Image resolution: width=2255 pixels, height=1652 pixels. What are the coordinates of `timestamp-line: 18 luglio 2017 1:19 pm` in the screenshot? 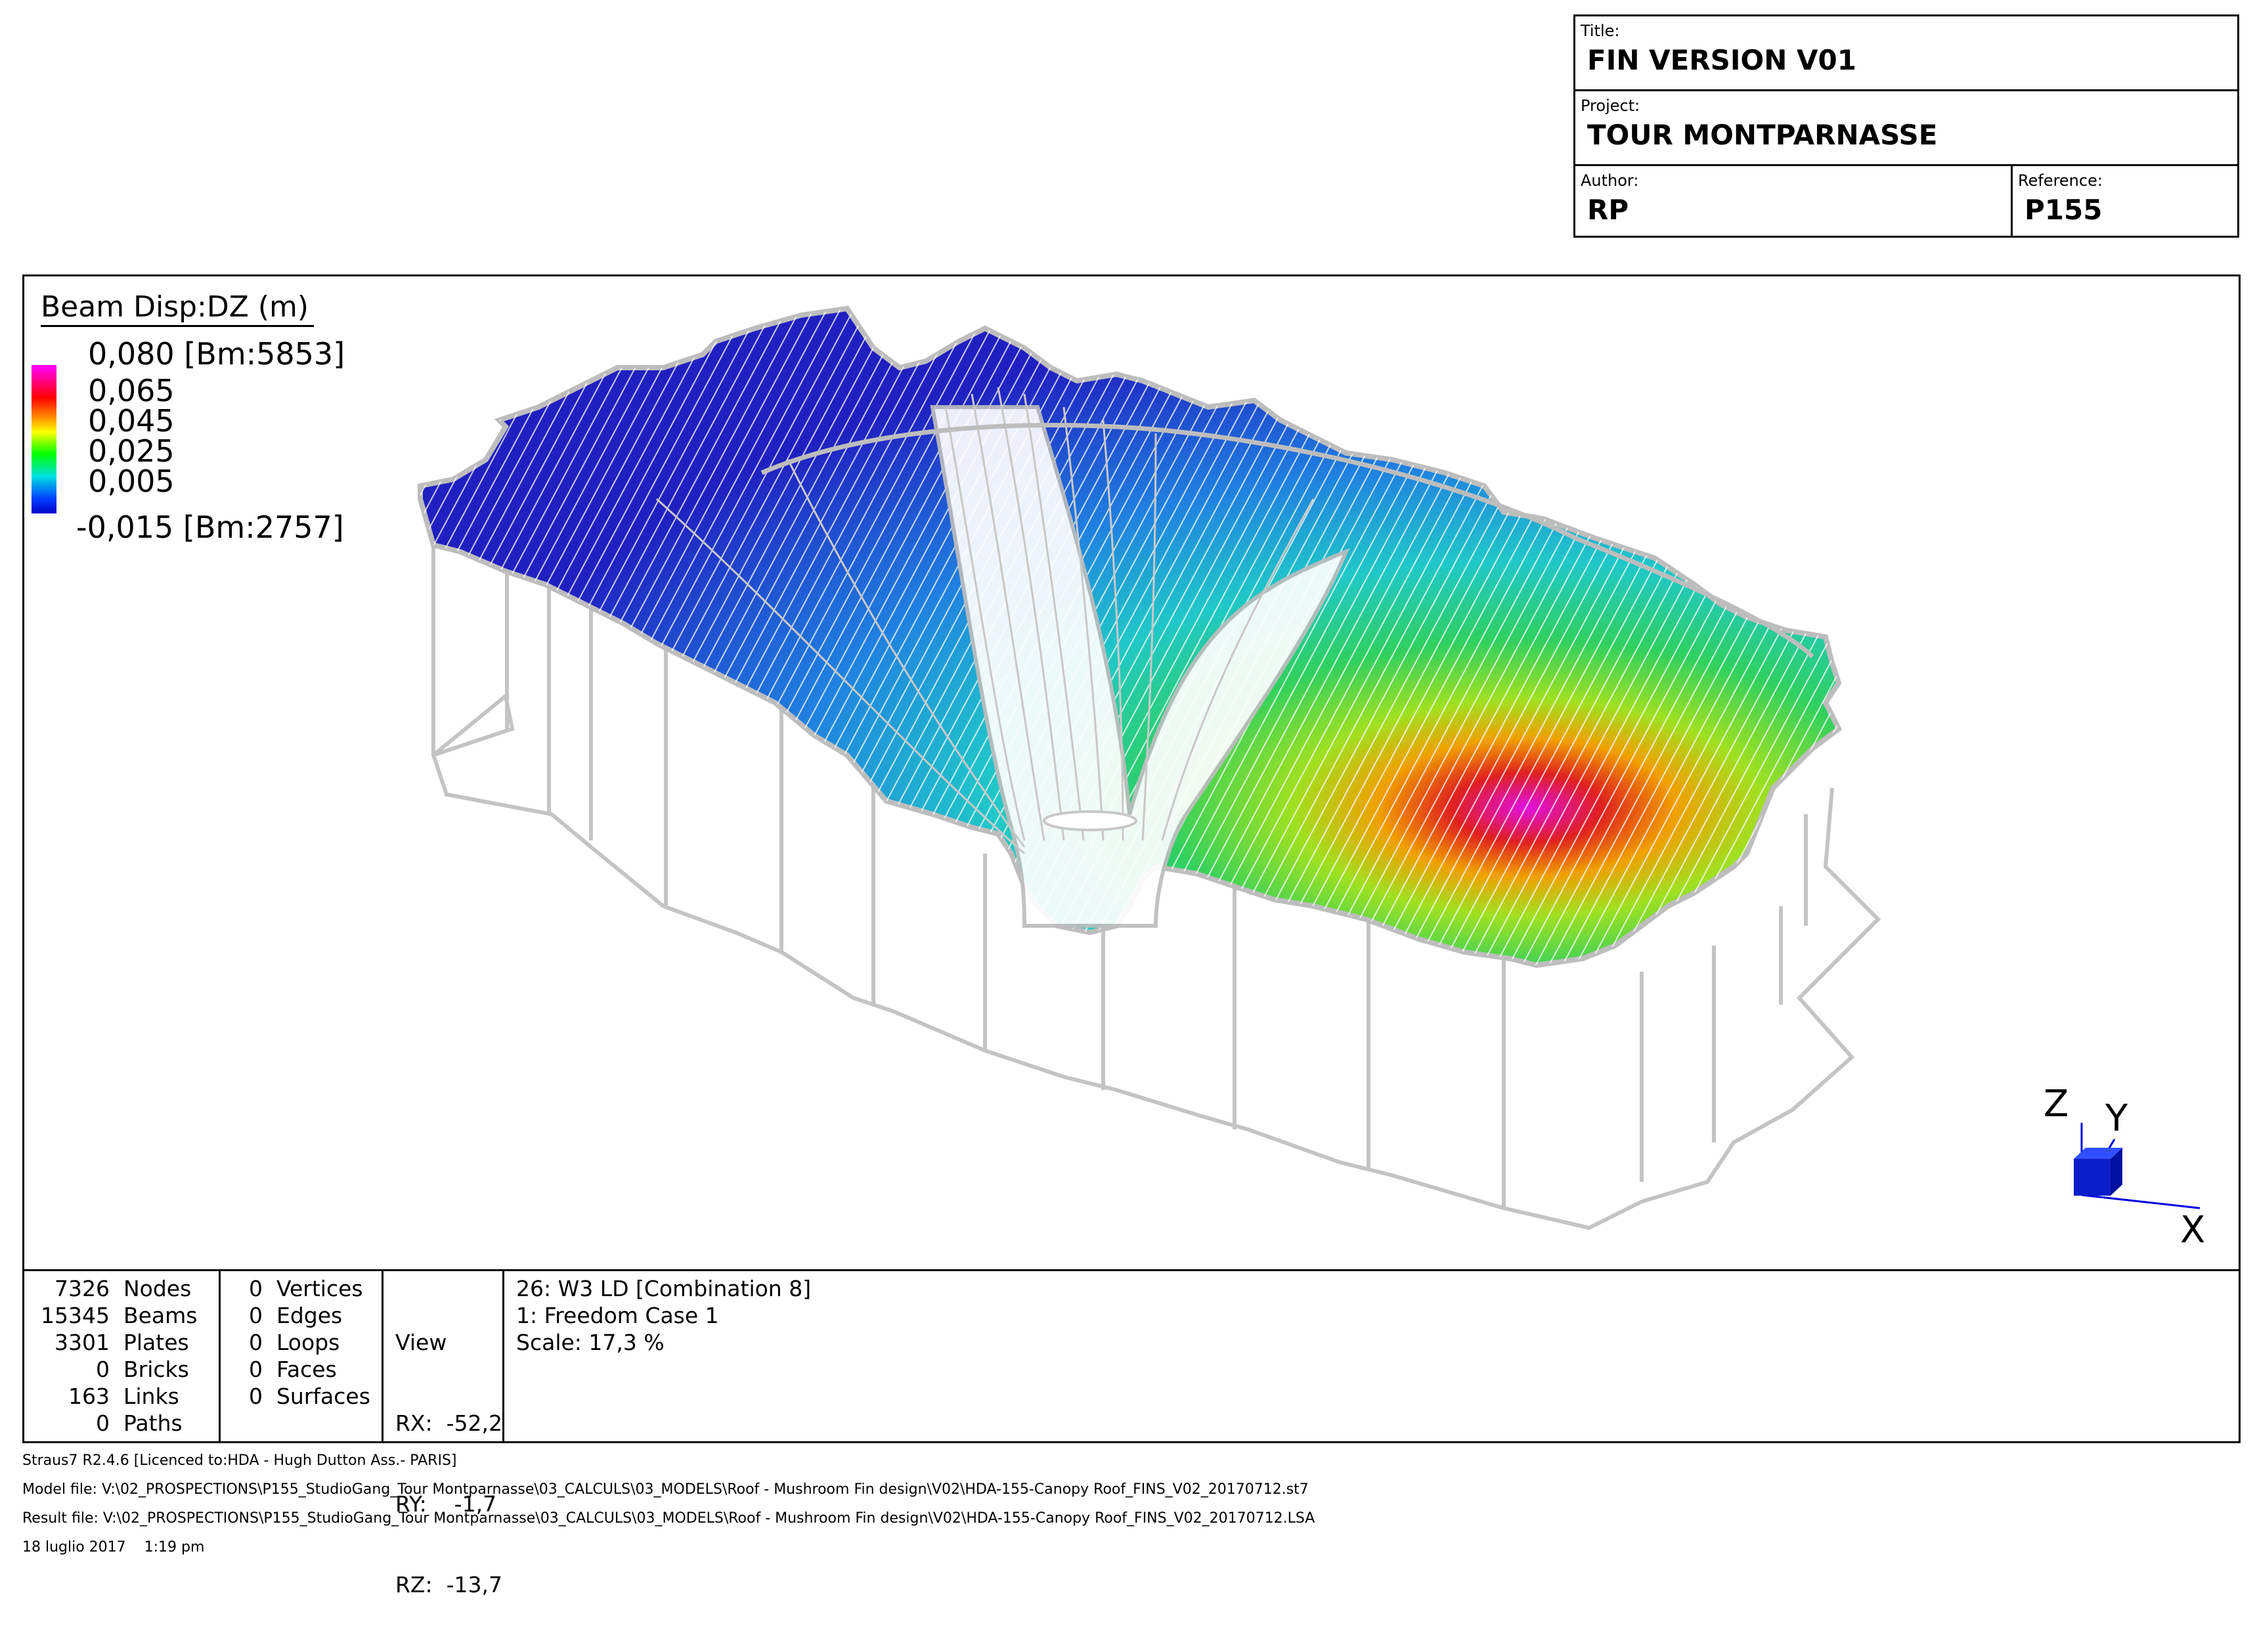 It's located at (113, 1547).